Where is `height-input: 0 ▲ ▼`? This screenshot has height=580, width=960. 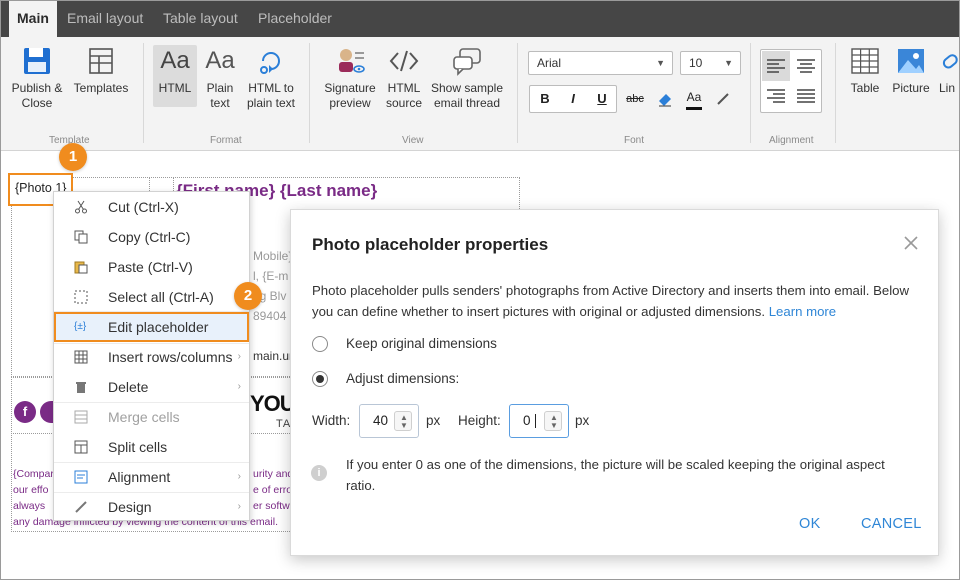
height-input: 0 ▲ ▼ is located at coordinates (539, 421).